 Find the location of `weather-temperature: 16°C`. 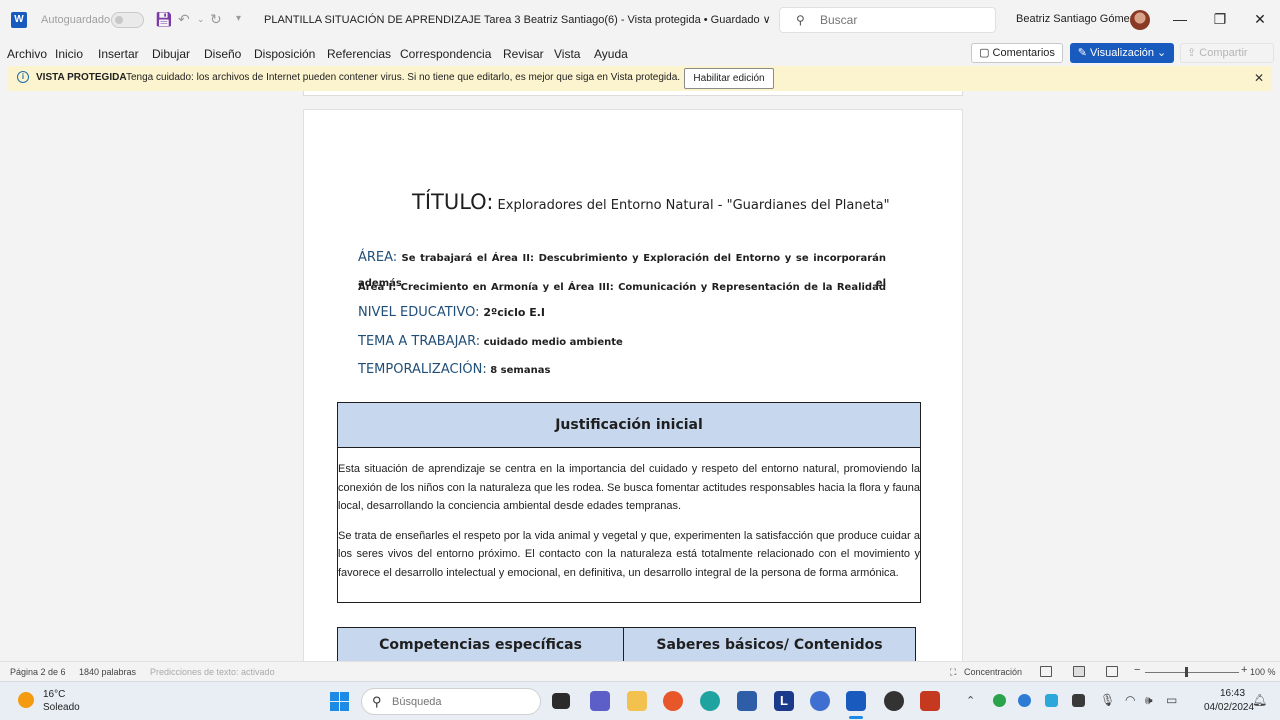

weather-temperature: 16°C is located at coordinates (54, 694).